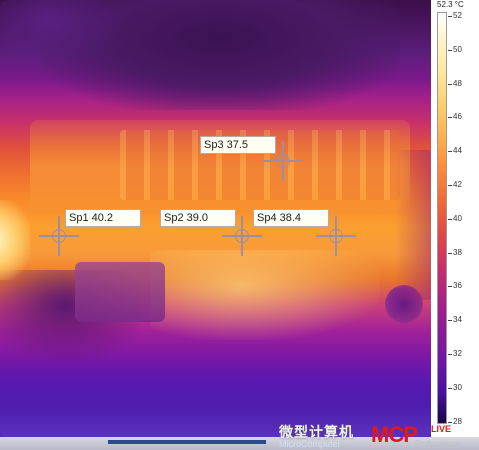 This screenshot has height=450, width=479. What do you see at coordinates (336, 236) in the screenshot?
I see `spot-sp4-crosshair-icon` at bounding box center [336, 236].